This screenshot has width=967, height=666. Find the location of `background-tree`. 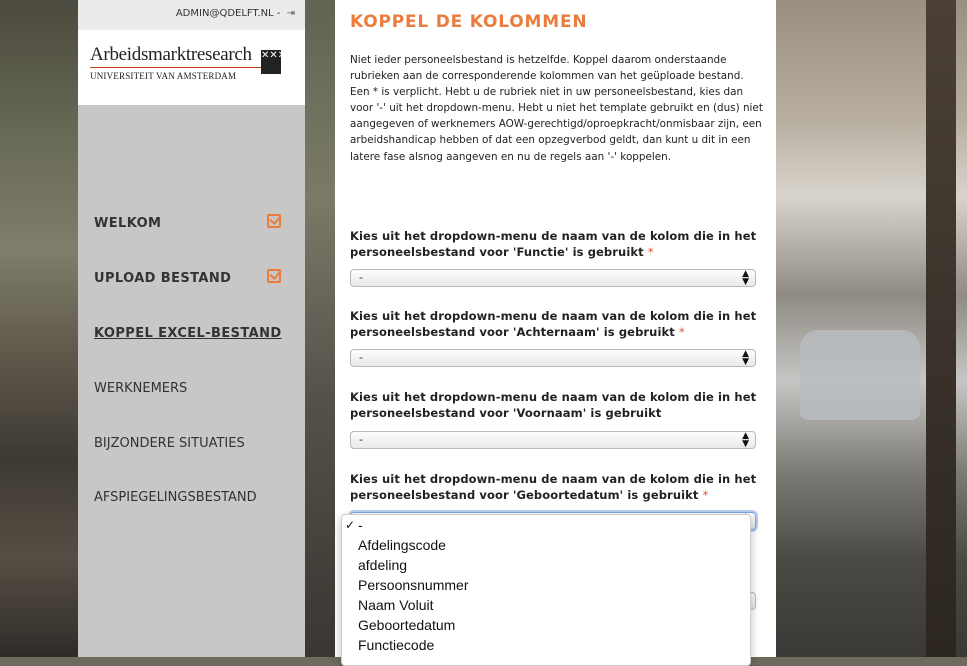

background-tree is located at coordinates (941, 328).